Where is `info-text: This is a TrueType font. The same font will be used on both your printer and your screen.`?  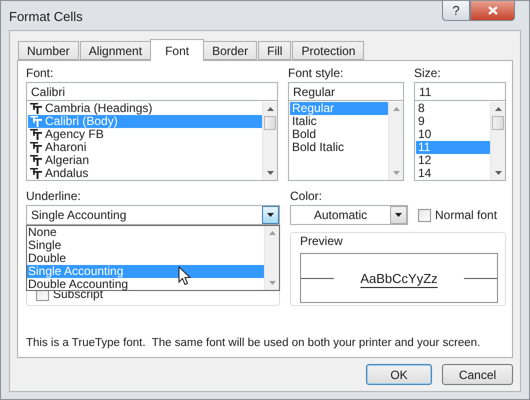 info-text: This is a TrueType font. The same font will be used on both your printer and your screen. is located at coordinates (254, 343).